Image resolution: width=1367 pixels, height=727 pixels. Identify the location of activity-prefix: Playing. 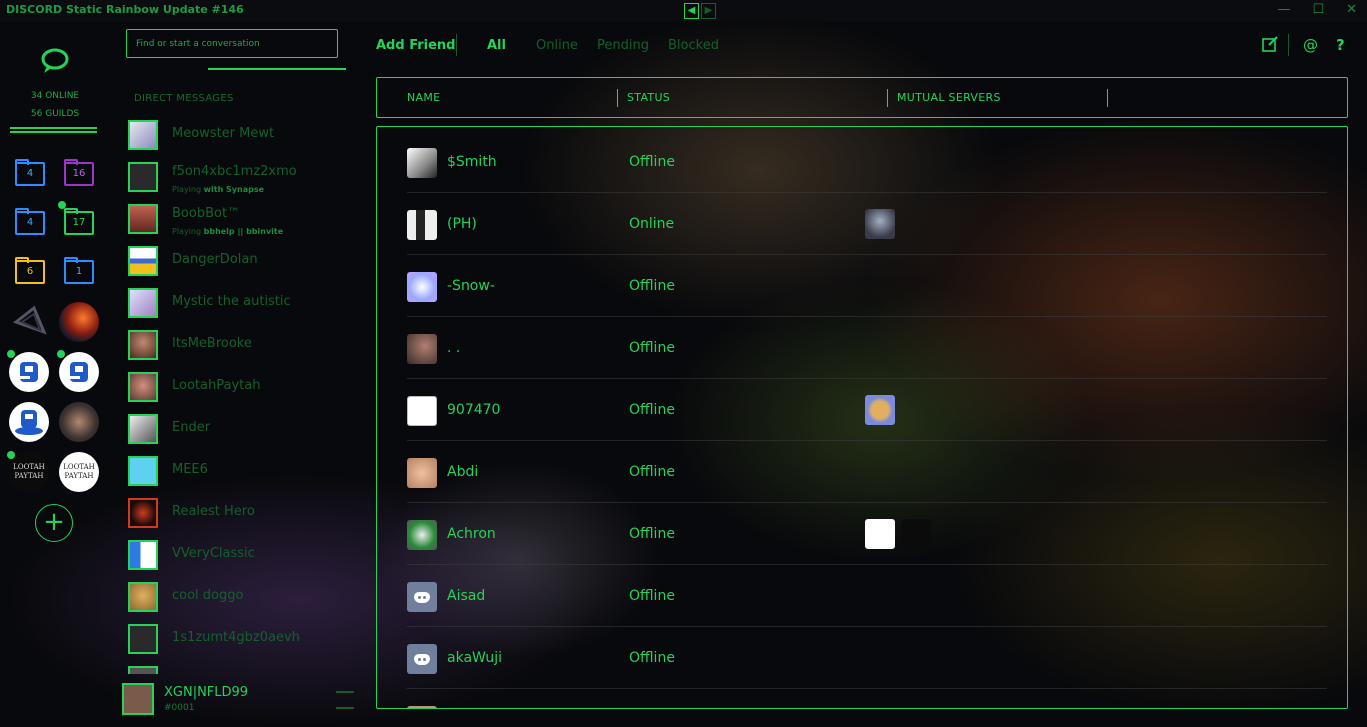
(188, 189).